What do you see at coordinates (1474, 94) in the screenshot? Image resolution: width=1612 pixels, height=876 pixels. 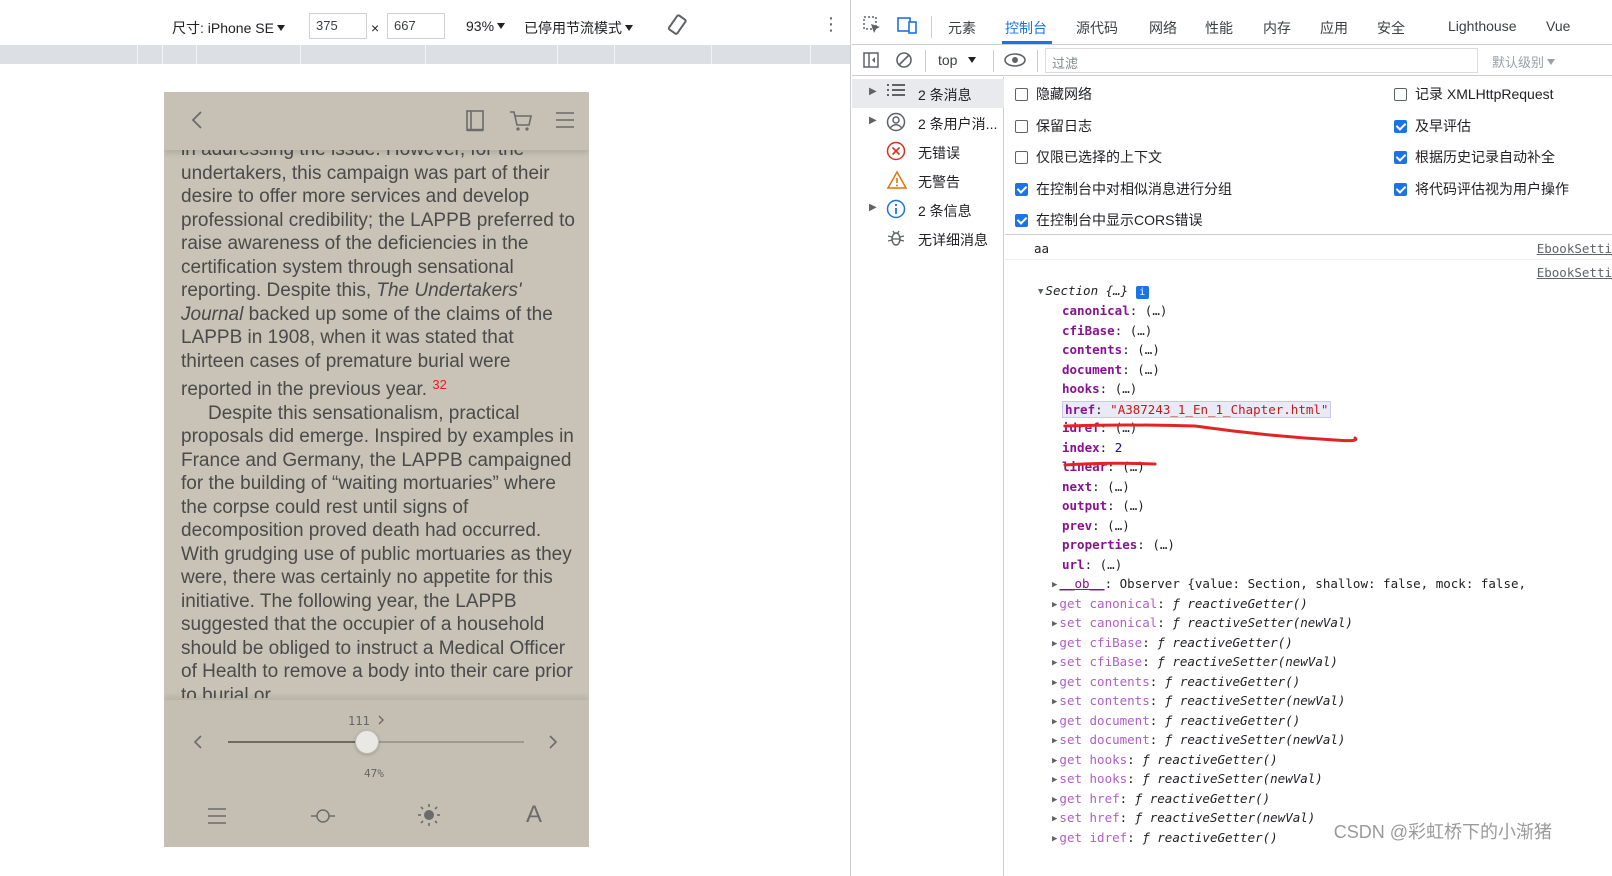 I see `log-xhr-checkbox: 记录 XMLHttpRequest` at bounding box center [1474, 94].